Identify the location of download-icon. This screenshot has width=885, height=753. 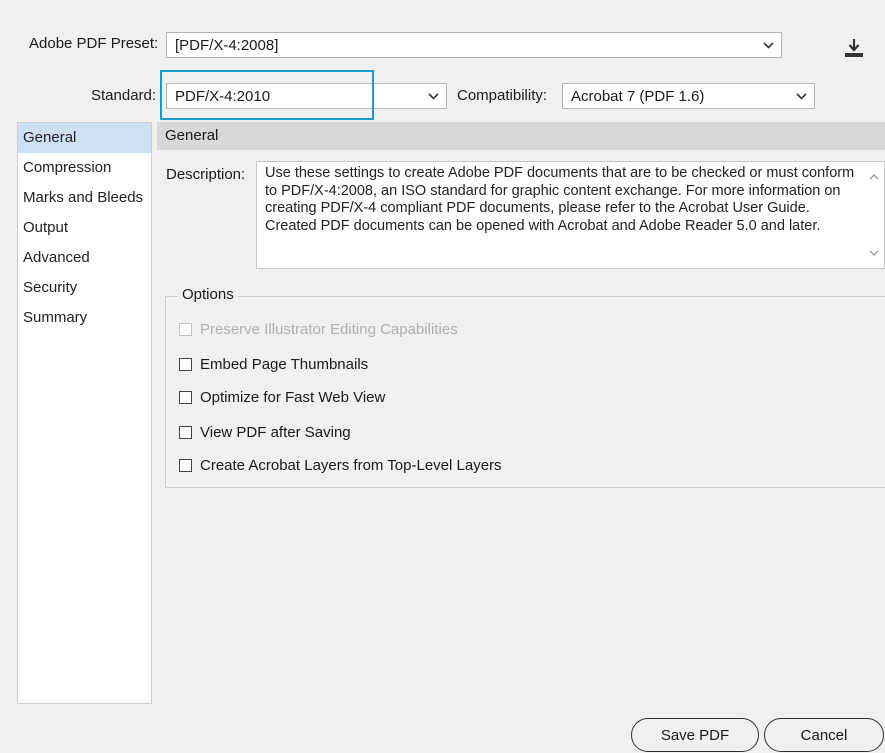
(854, 48).